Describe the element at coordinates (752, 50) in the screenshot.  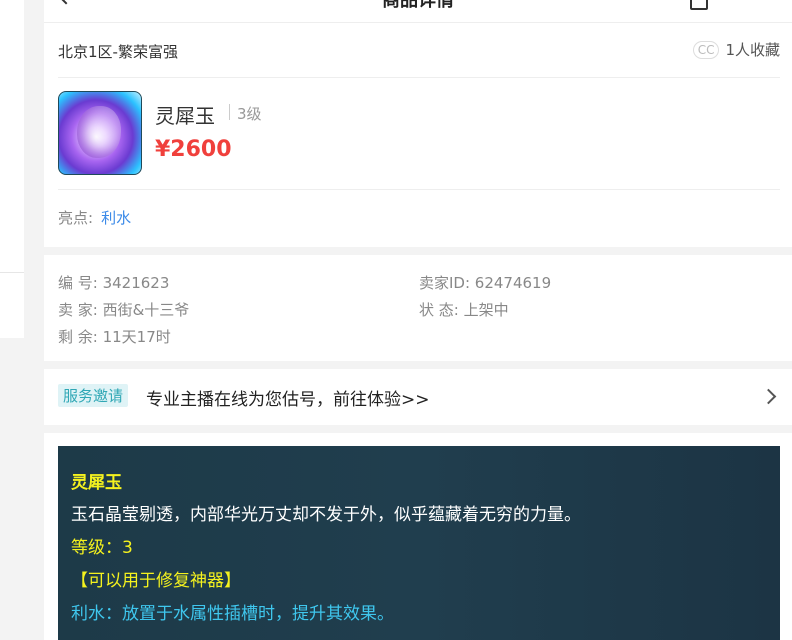
I see `favorite-count: 1人收藏` at that location.